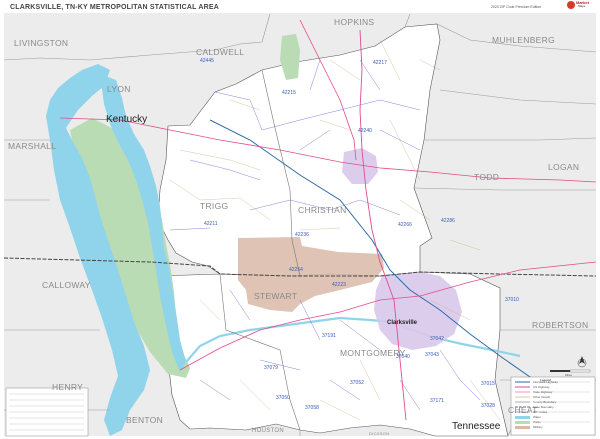  What do you see at coordinates (570, 371) in the screenshot?
I see `scale-bar` at bounding box center [570, 371].